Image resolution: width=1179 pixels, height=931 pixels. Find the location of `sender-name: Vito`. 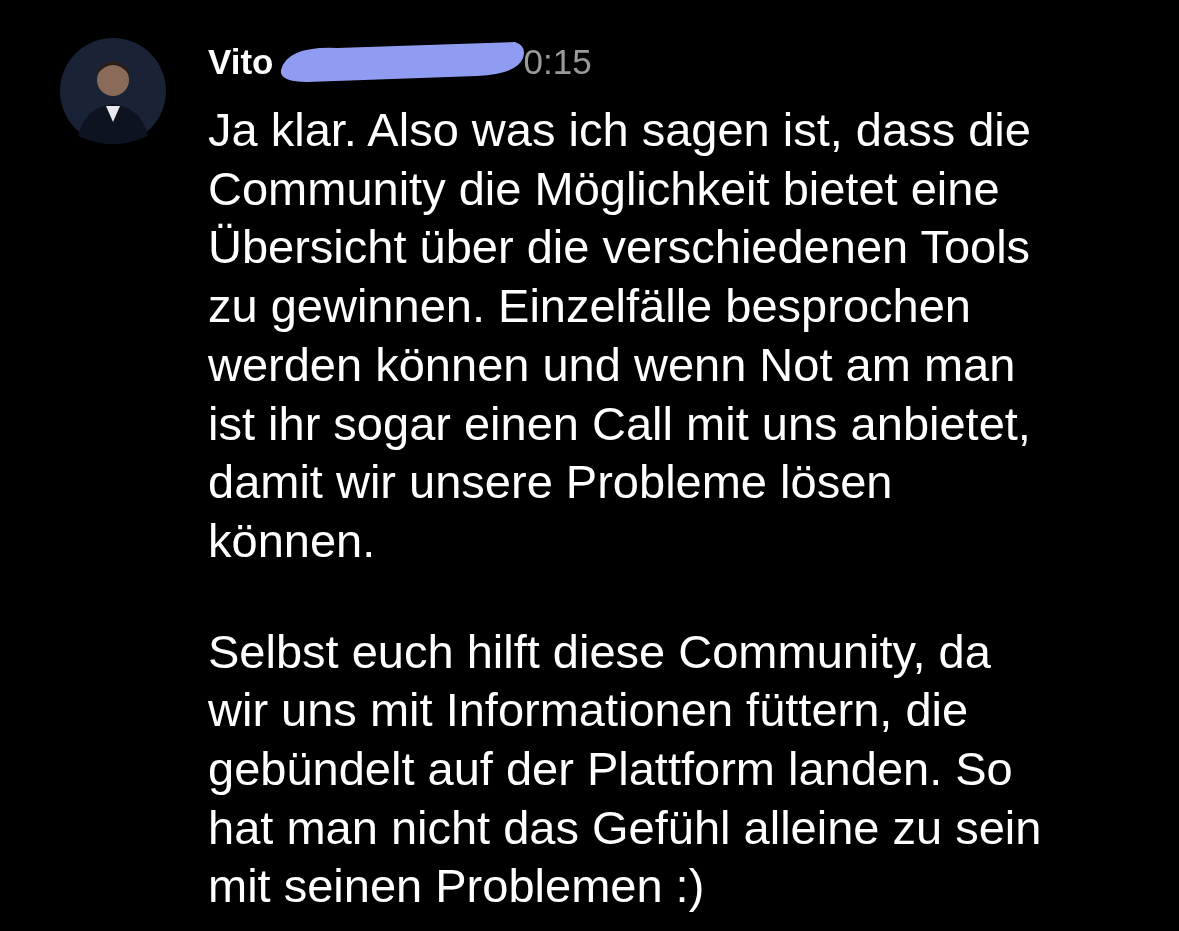

sender-name: Vito is located at coordinates (241, 62).